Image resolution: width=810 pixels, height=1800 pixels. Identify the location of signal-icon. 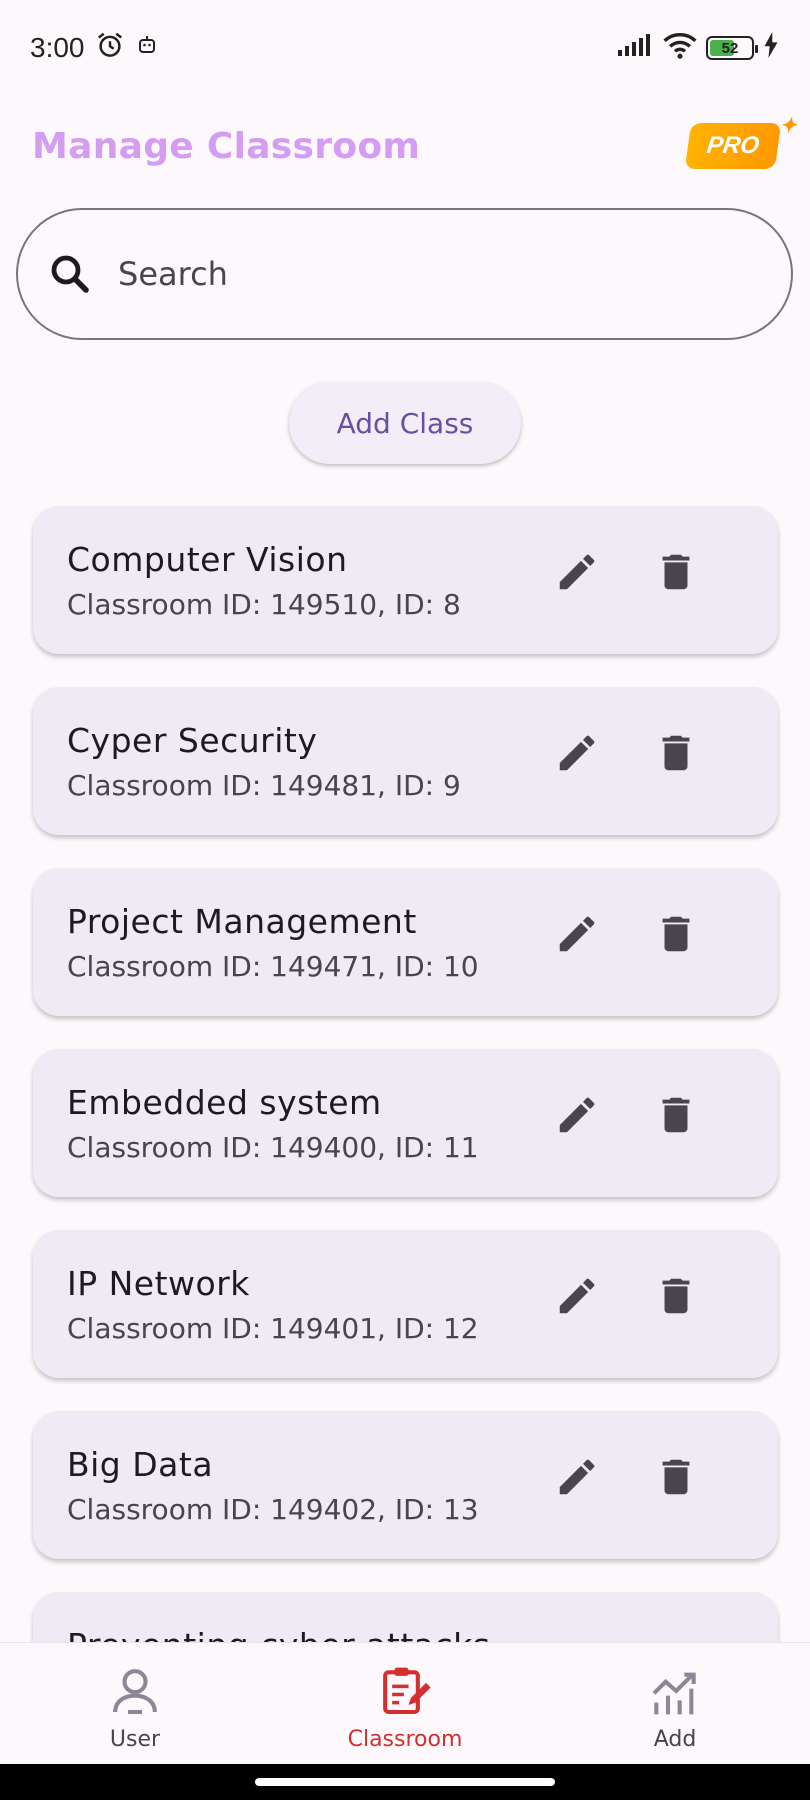
(635, 48).